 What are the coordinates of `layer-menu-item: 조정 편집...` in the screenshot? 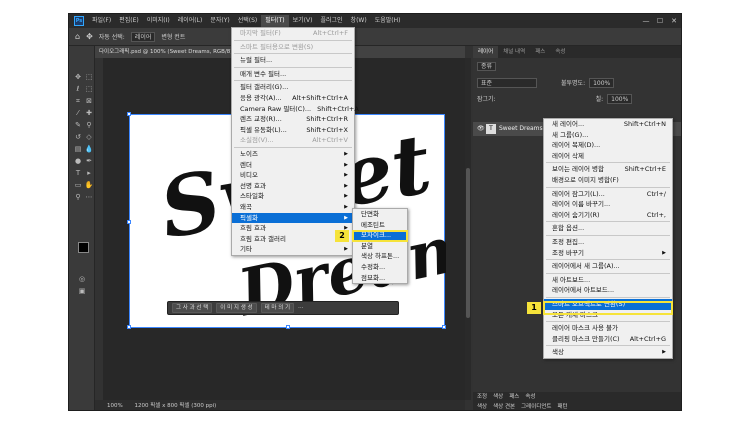 It's located at (608, 242).